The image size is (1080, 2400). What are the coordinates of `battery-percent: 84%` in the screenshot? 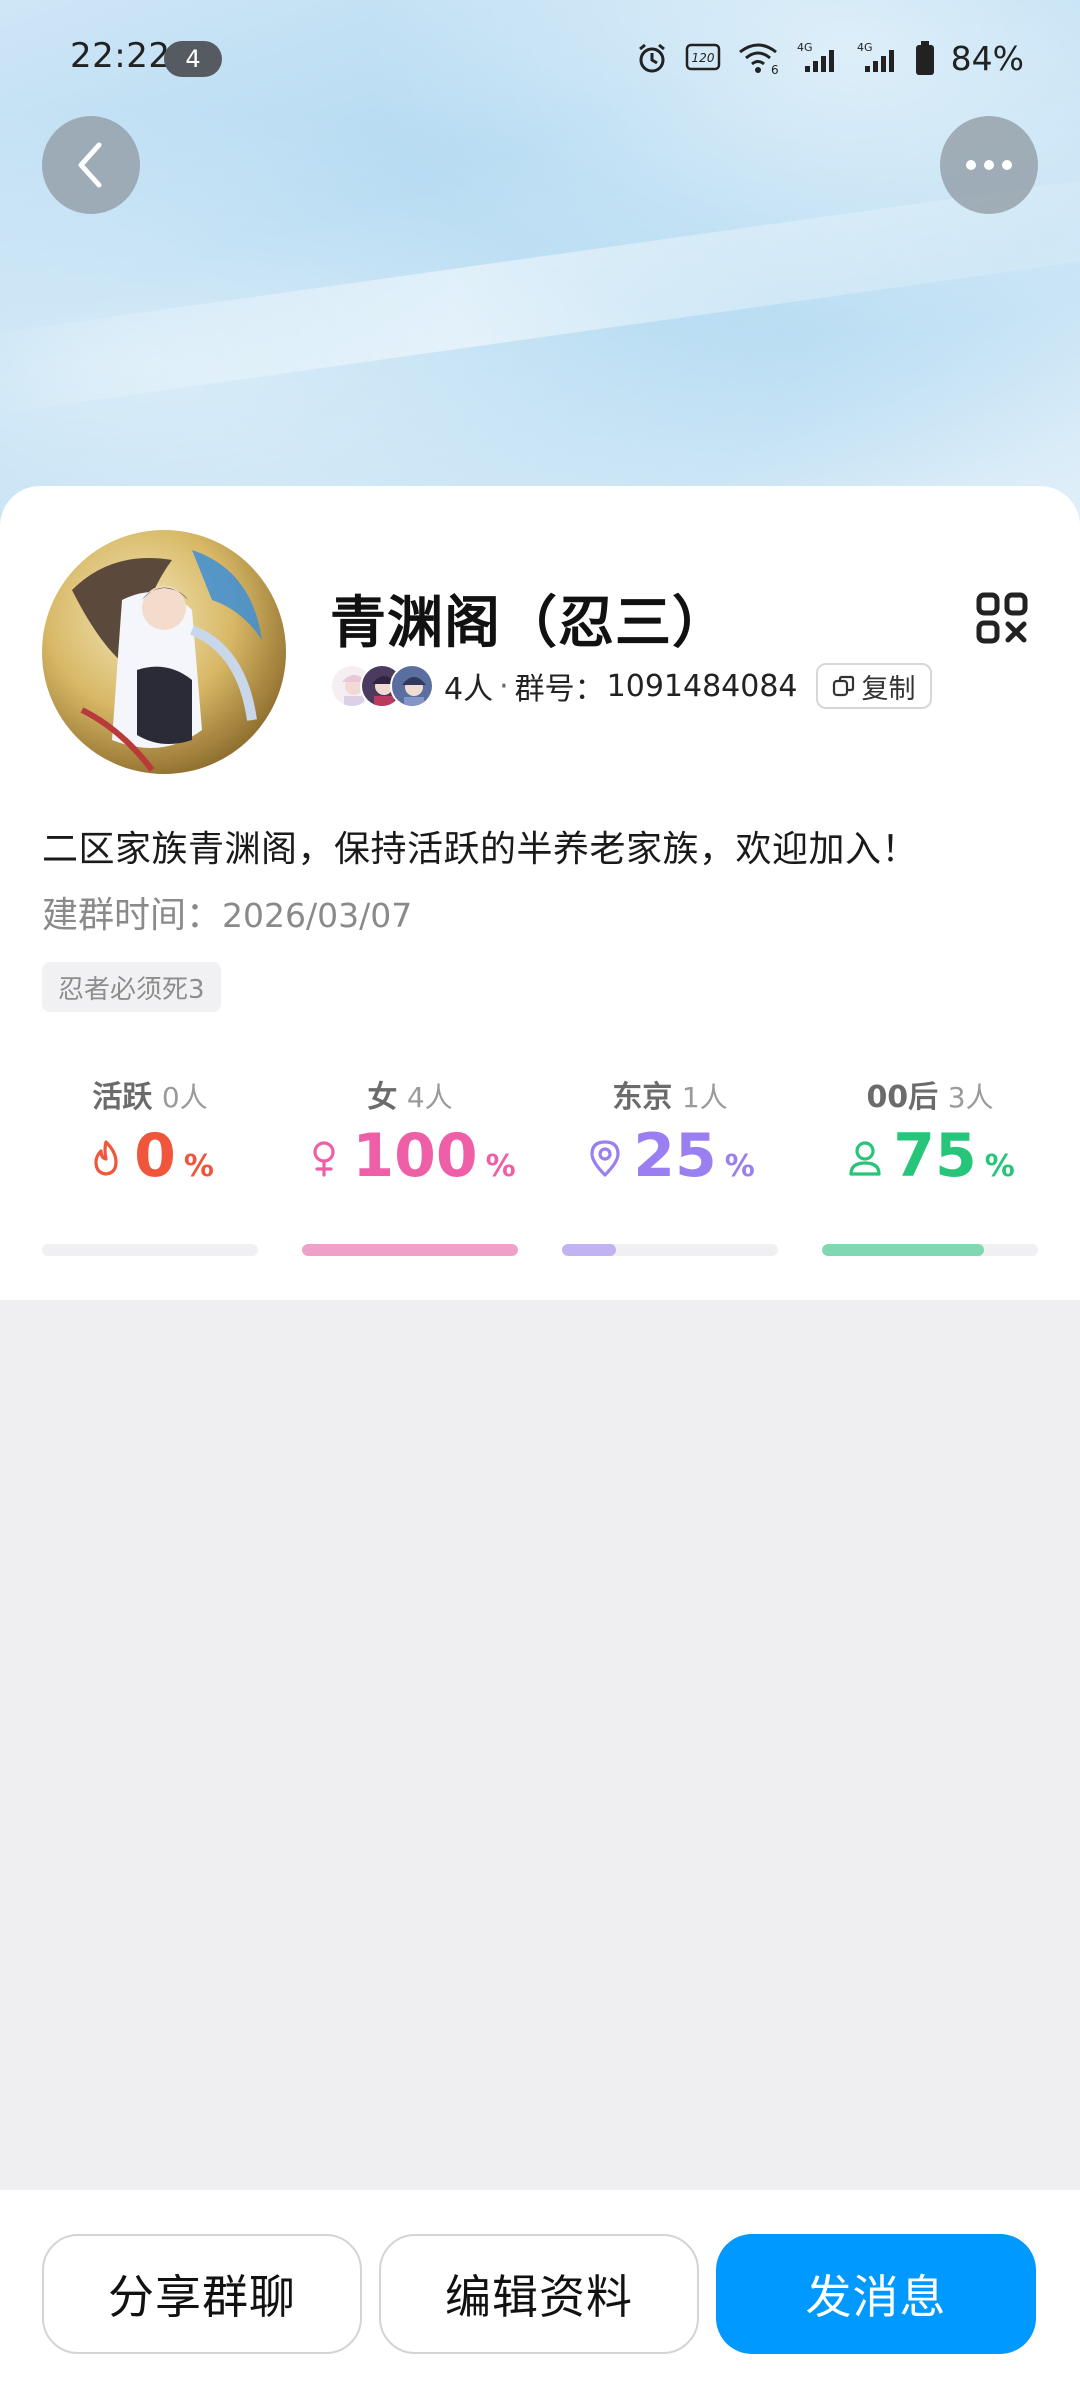 It's located at (987, 58).